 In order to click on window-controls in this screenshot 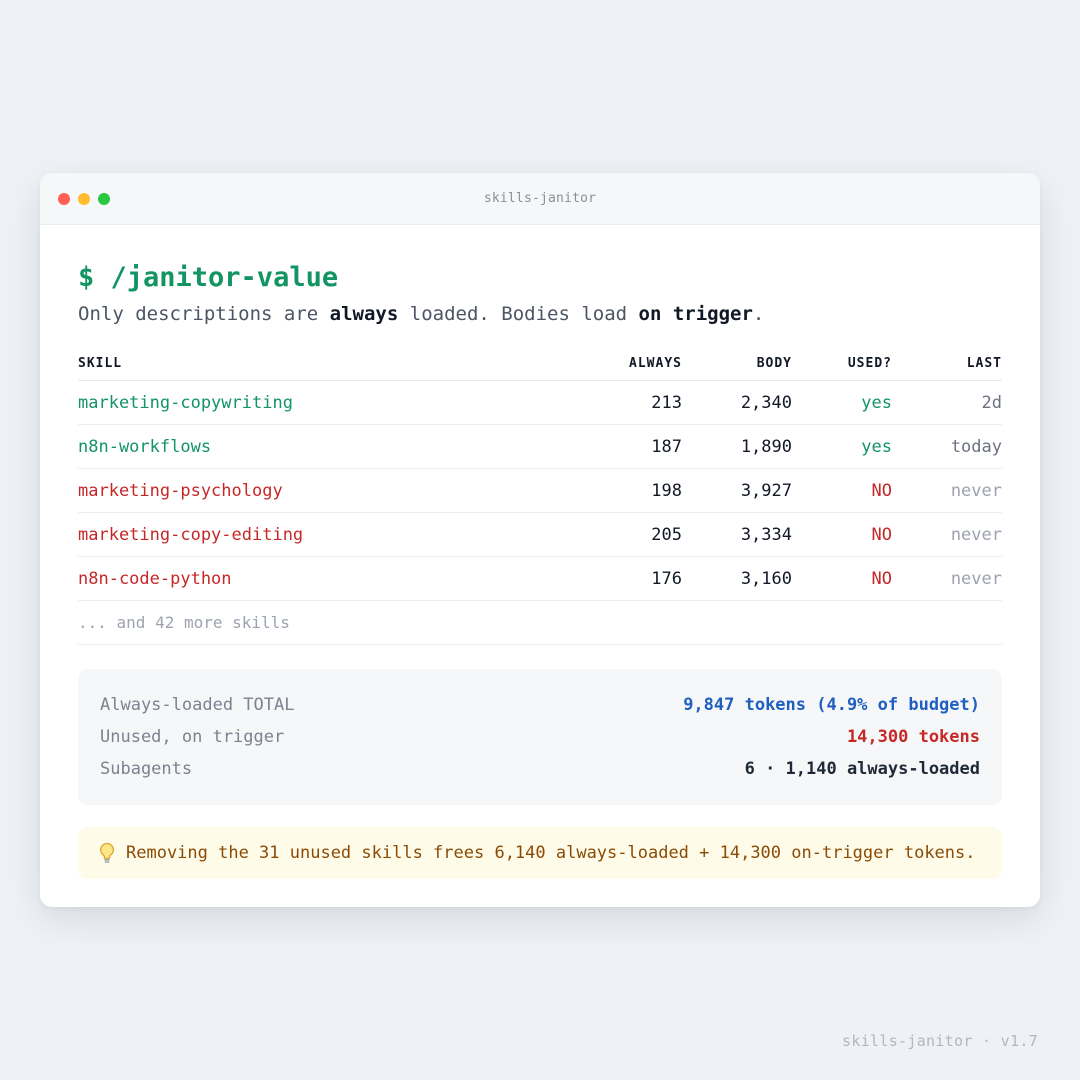, I will do `click(84, 199)`.